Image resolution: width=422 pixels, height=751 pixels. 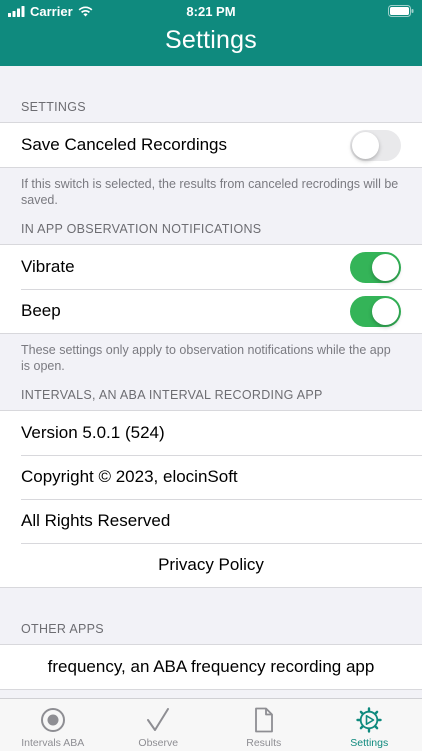 I want to click on status-time: 8:21 PM, so click(x=211, y=11).